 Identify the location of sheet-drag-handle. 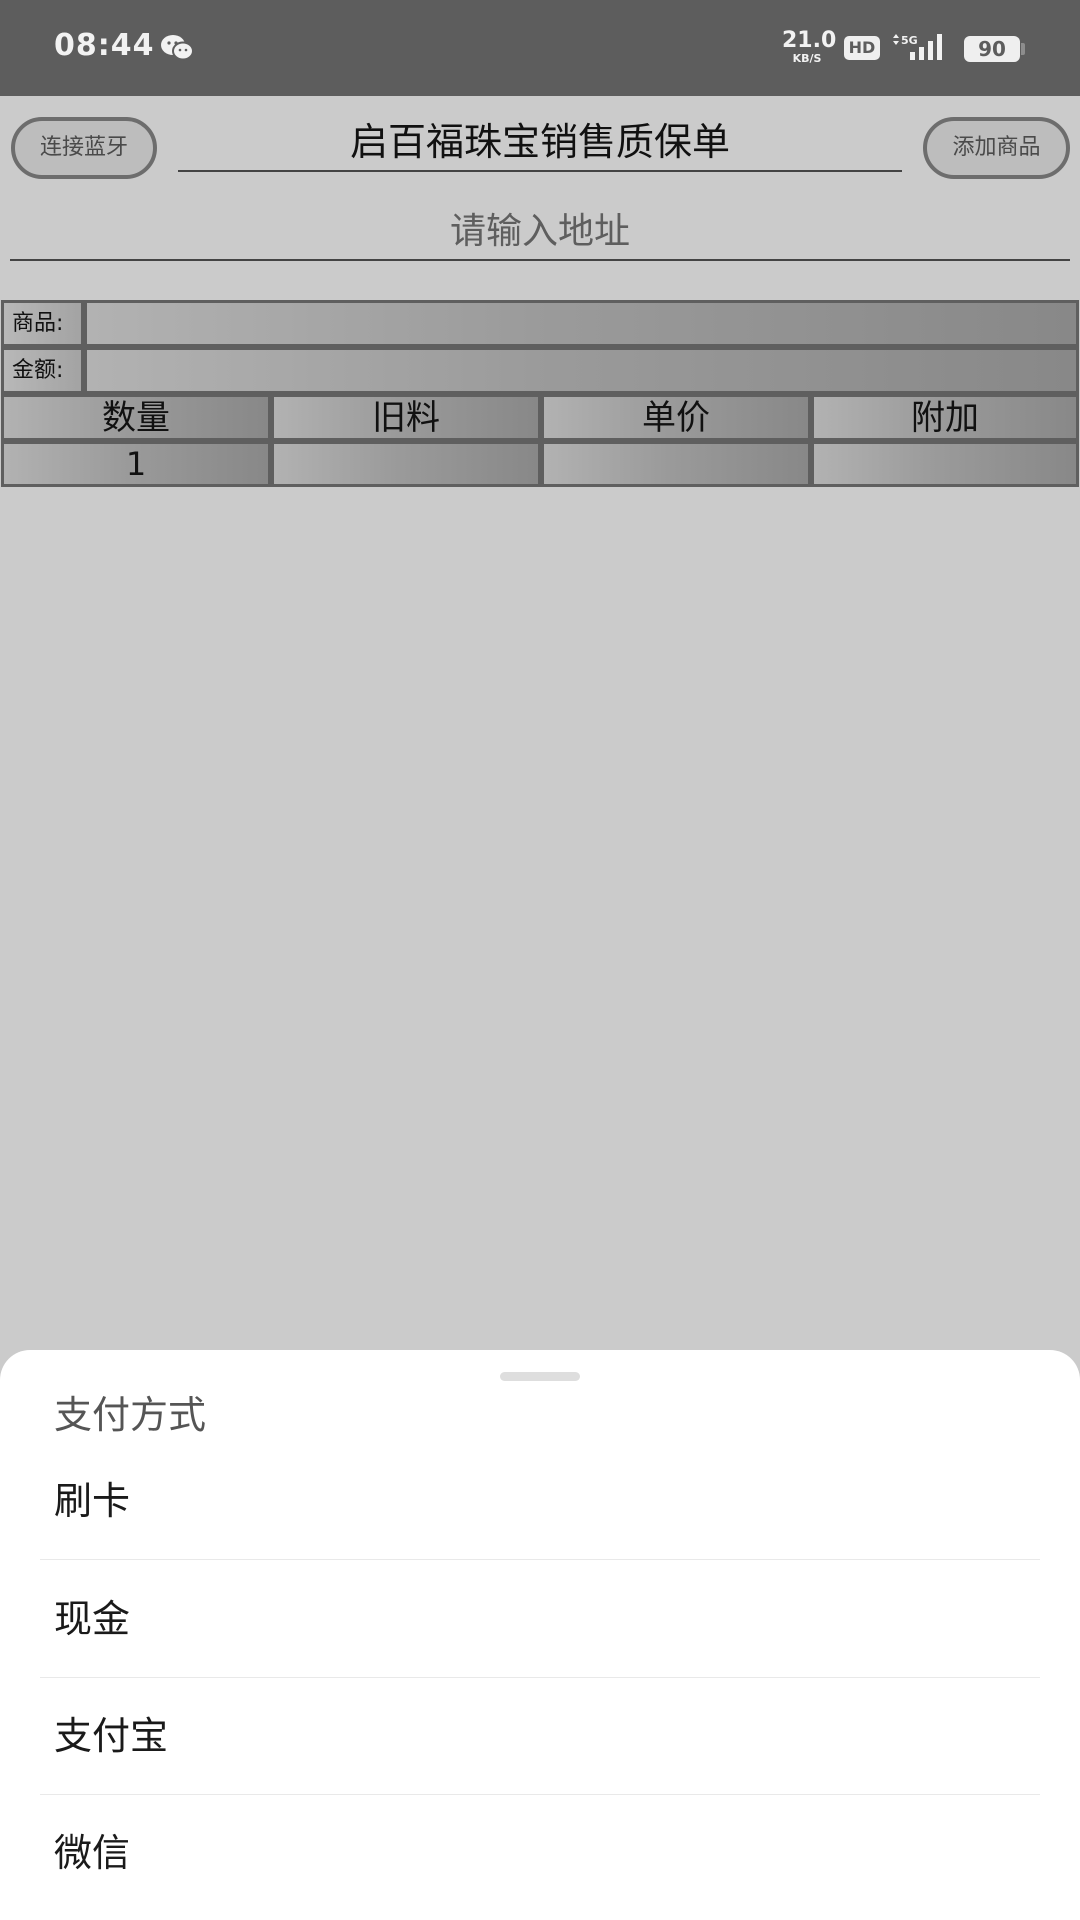
(540, 1376).